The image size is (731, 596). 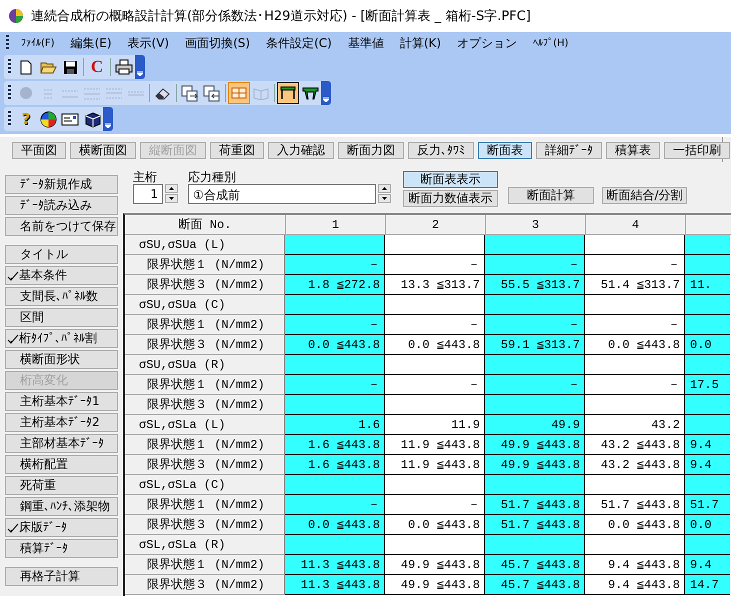 What do you see at coordinates (550, 43) in the screenshot?
I see `menu-item: ﾍﾙﾌﾟ(H)` at bounding box center [550, 43].